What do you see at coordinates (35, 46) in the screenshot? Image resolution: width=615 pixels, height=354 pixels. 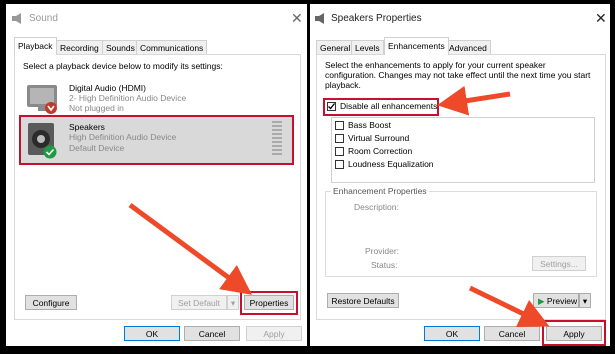 I see `tab-playback: Playback` at bounding box center [35, 46].